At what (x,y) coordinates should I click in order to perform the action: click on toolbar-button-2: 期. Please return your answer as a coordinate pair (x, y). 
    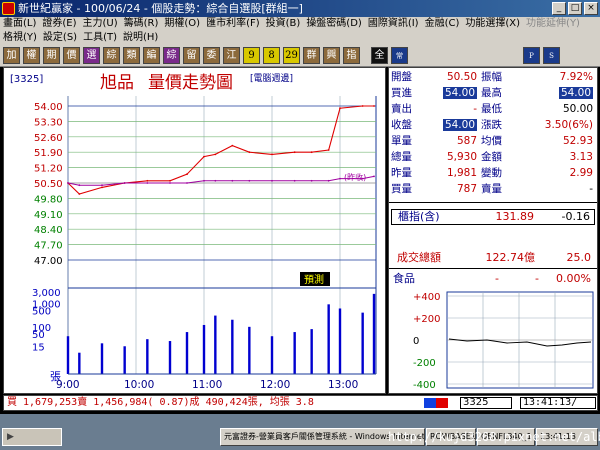
    Looking at the image, I should click on (51, 55).